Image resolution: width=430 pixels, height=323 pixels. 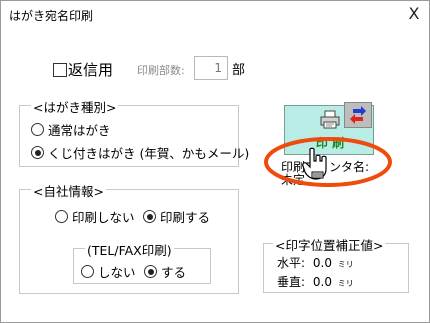 What do you see at coordinates (330, 119) in the screenshot?
I see `printer-icon` at bounding box center [330, 119].